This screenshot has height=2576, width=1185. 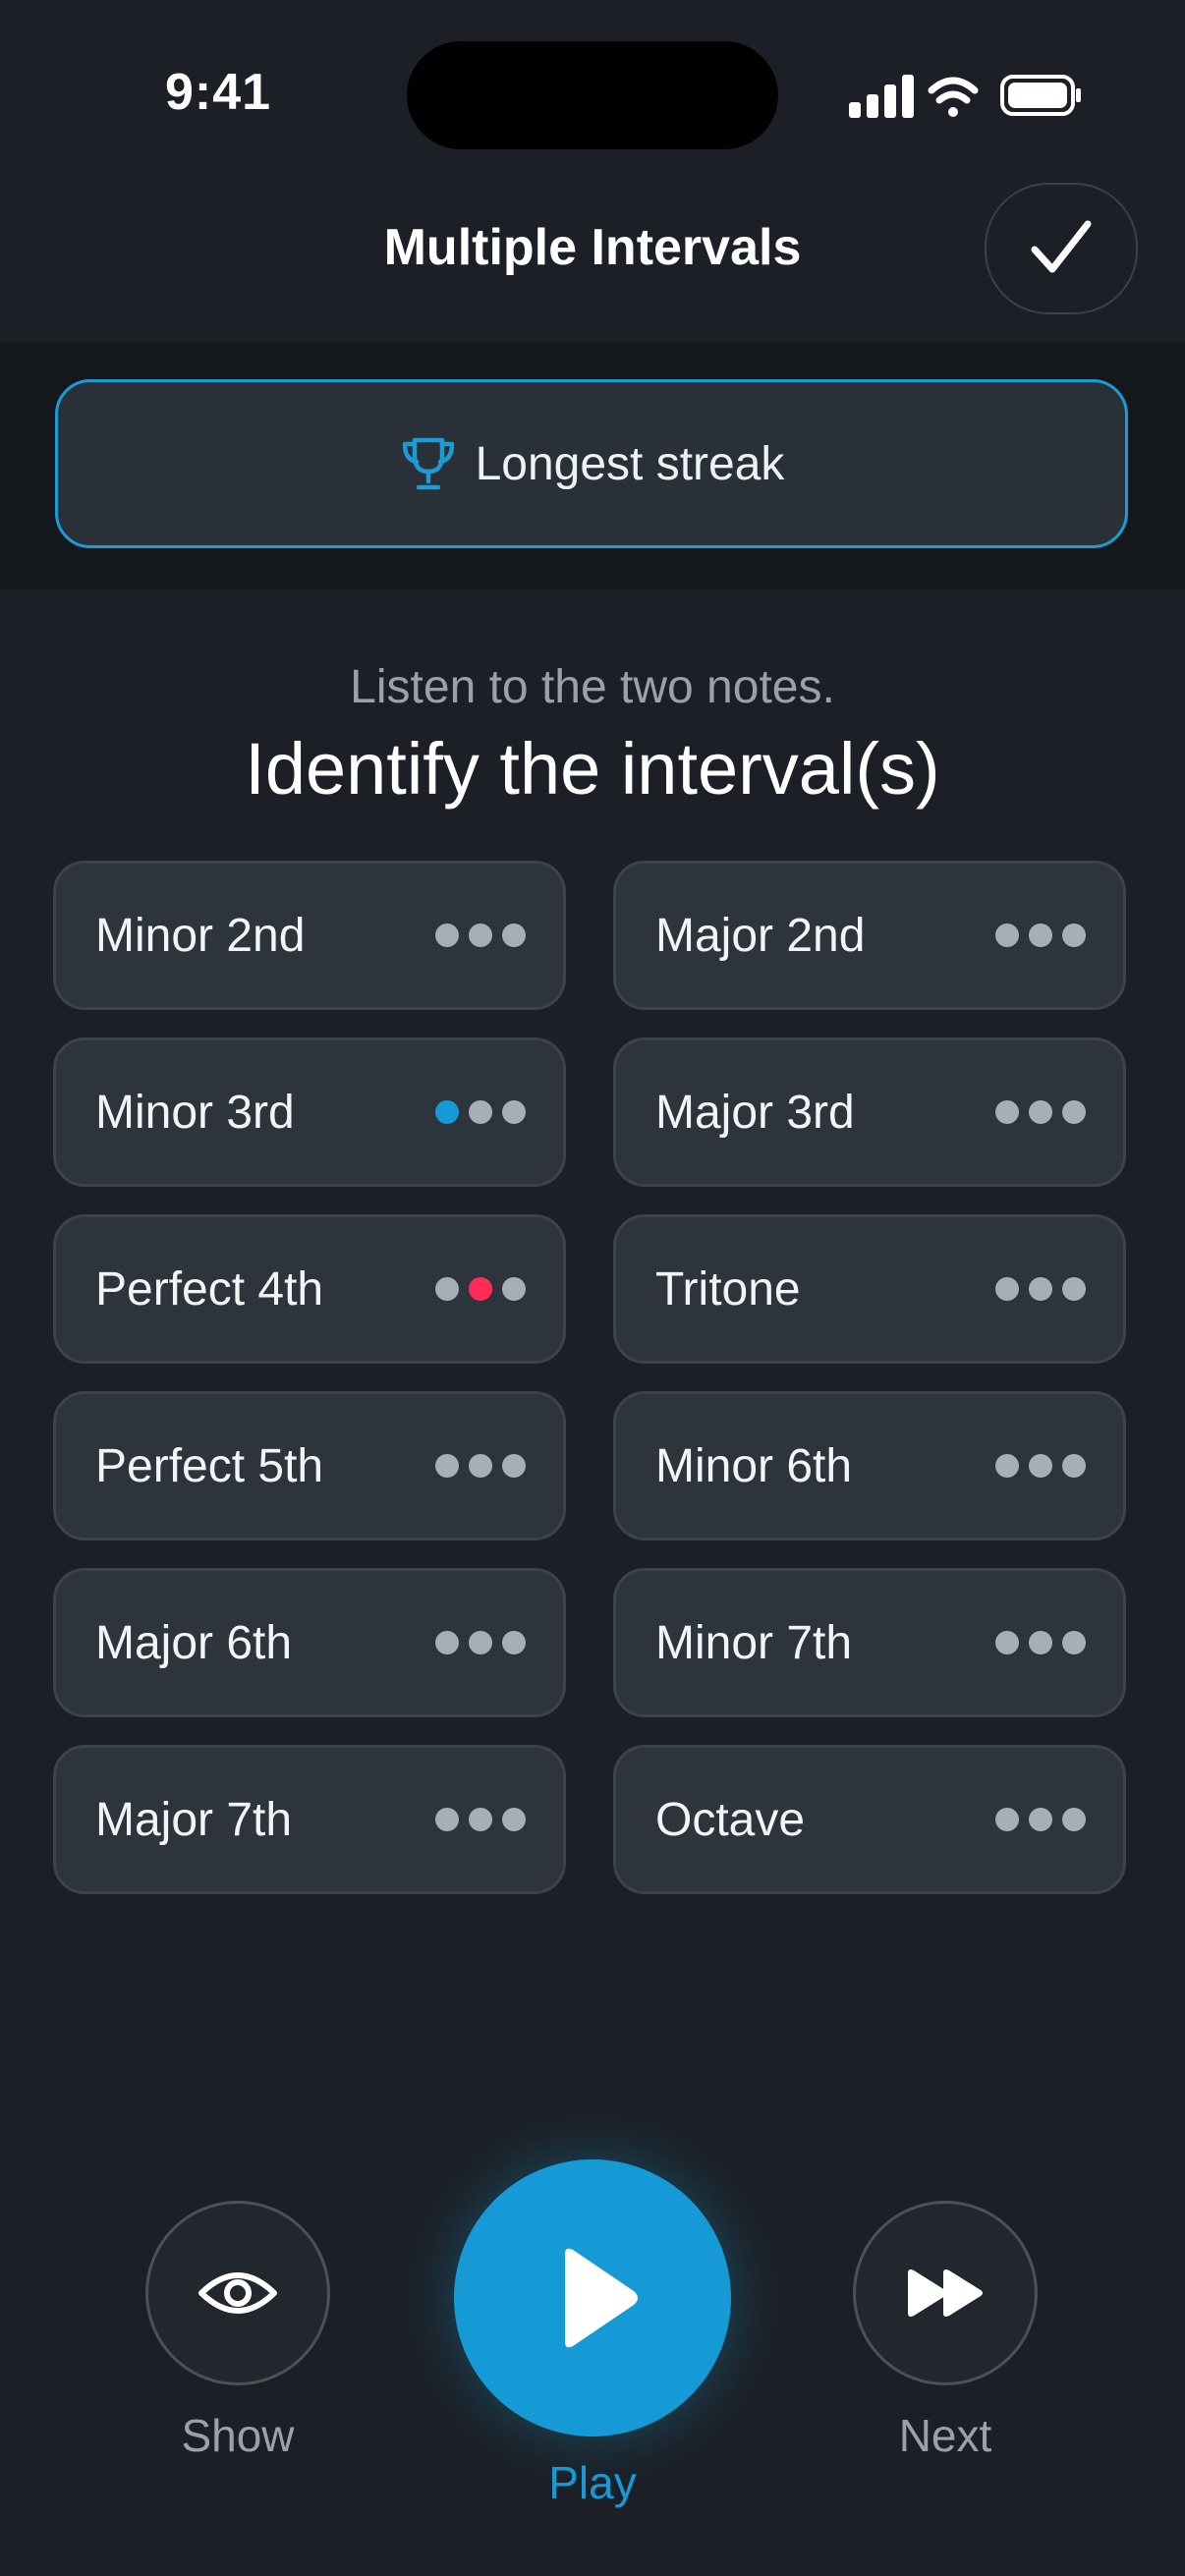 What do you see at coordinates (754, 1465) in the screenshot?
I see `interval-label: Minor 6th` at bounding box center [754, 1465].